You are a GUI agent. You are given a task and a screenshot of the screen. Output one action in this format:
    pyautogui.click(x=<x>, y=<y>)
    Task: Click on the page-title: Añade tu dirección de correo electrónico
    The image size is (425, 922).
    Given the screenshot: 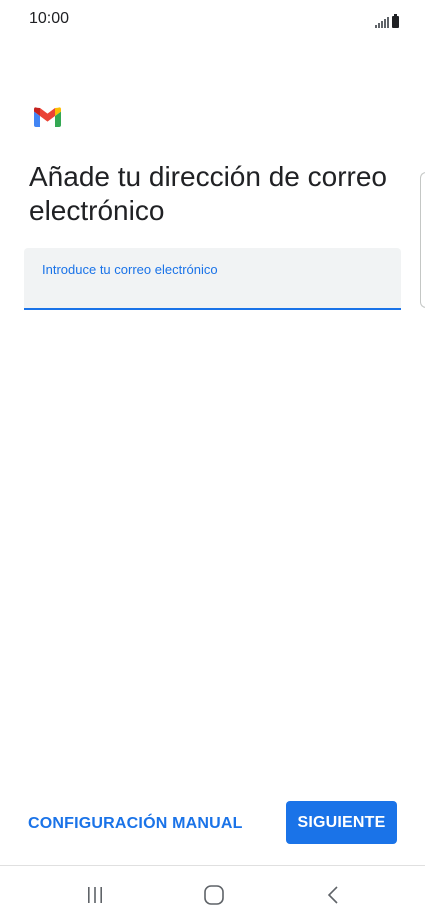 What is the action you would take?
    pyautogui.click(x=208, y=193)
    